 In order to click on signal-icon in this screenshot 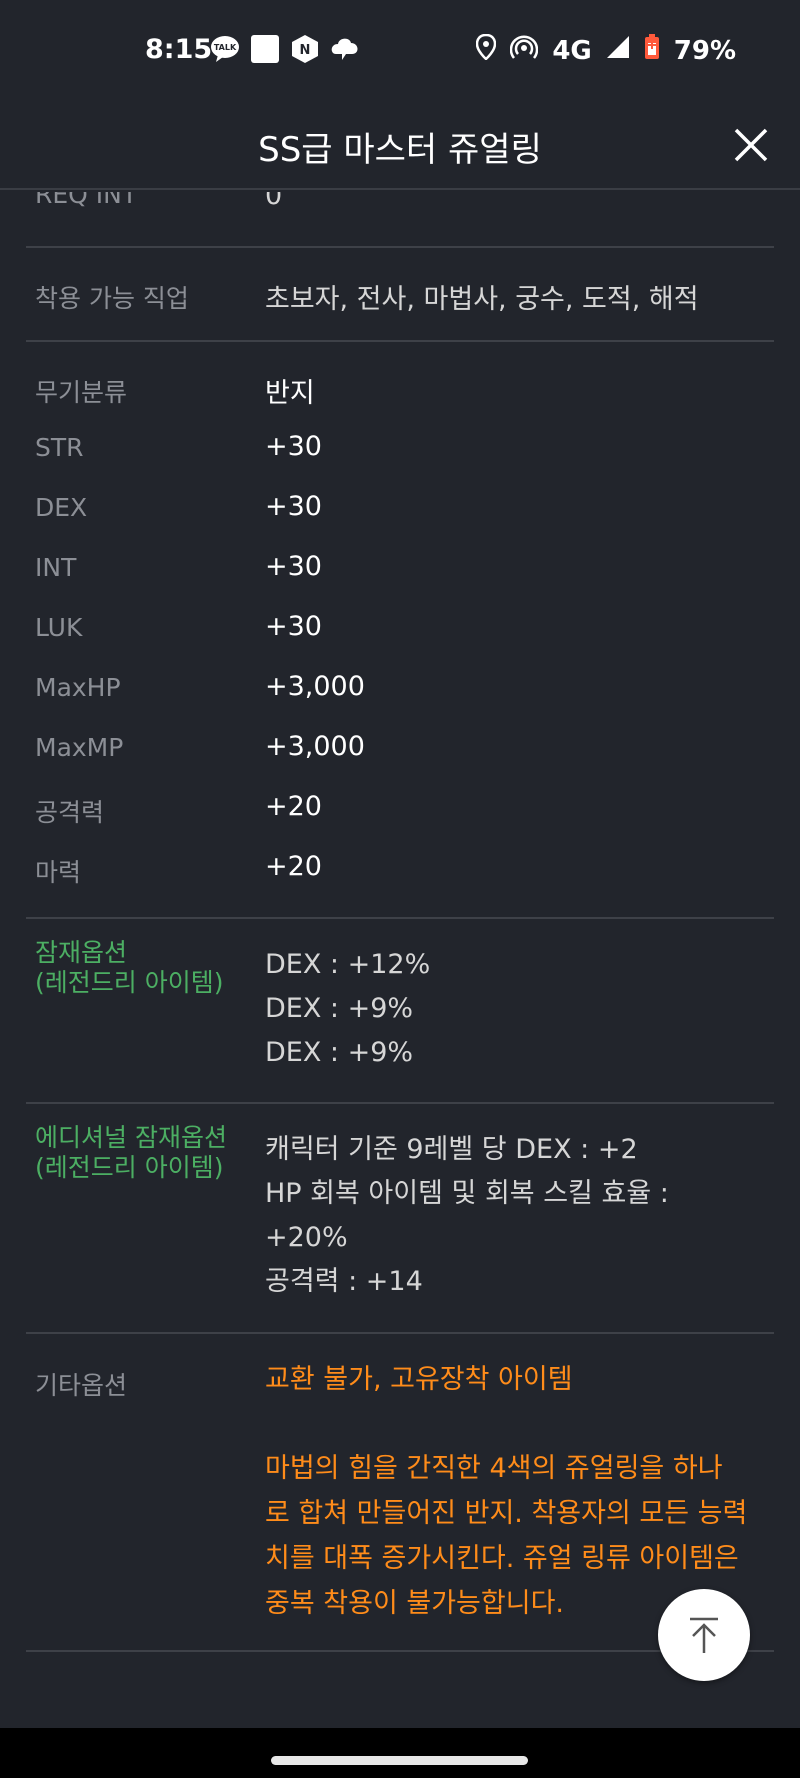, I will do `click(618, 50)`.